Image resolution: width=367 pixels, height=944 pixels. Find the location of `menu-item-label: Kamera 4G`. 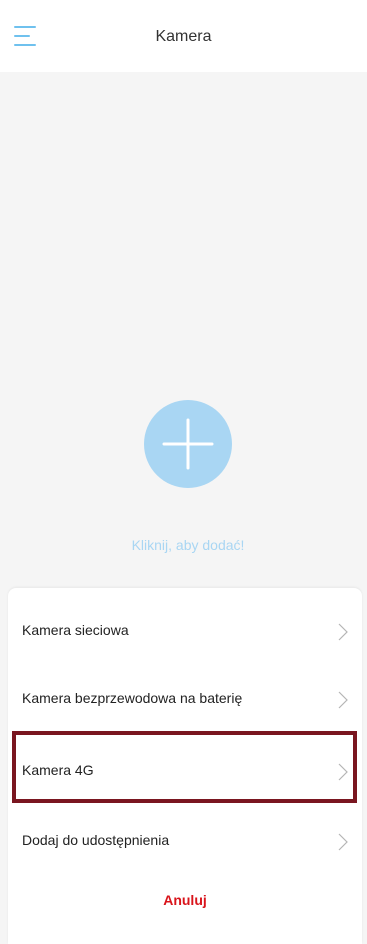

menu-item-label: Kamera 4G is located at coordinates (58, 770).